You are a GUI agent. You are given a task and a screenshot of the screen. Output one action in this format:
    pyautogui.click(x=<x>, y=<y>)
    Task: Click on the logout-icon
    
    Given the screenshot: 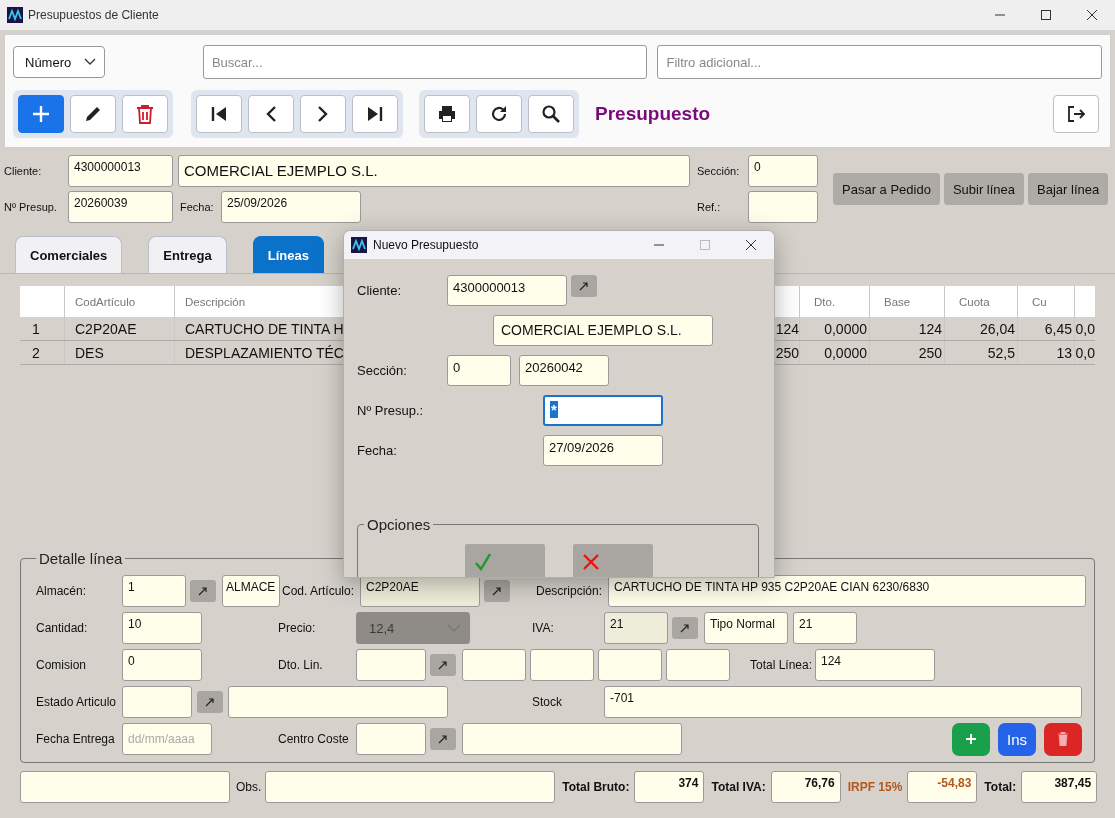 What is the action you would take?
    pyautogui.click(x=1076, y=114)
    